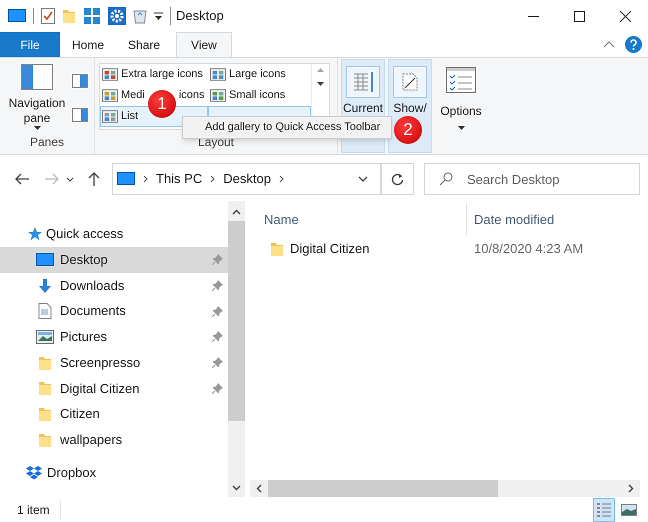 This screenshot has height=522, width=648. Describe the element at coordinates (200, 16) in the screenshot. I see `window-title: Desktop` at that location.